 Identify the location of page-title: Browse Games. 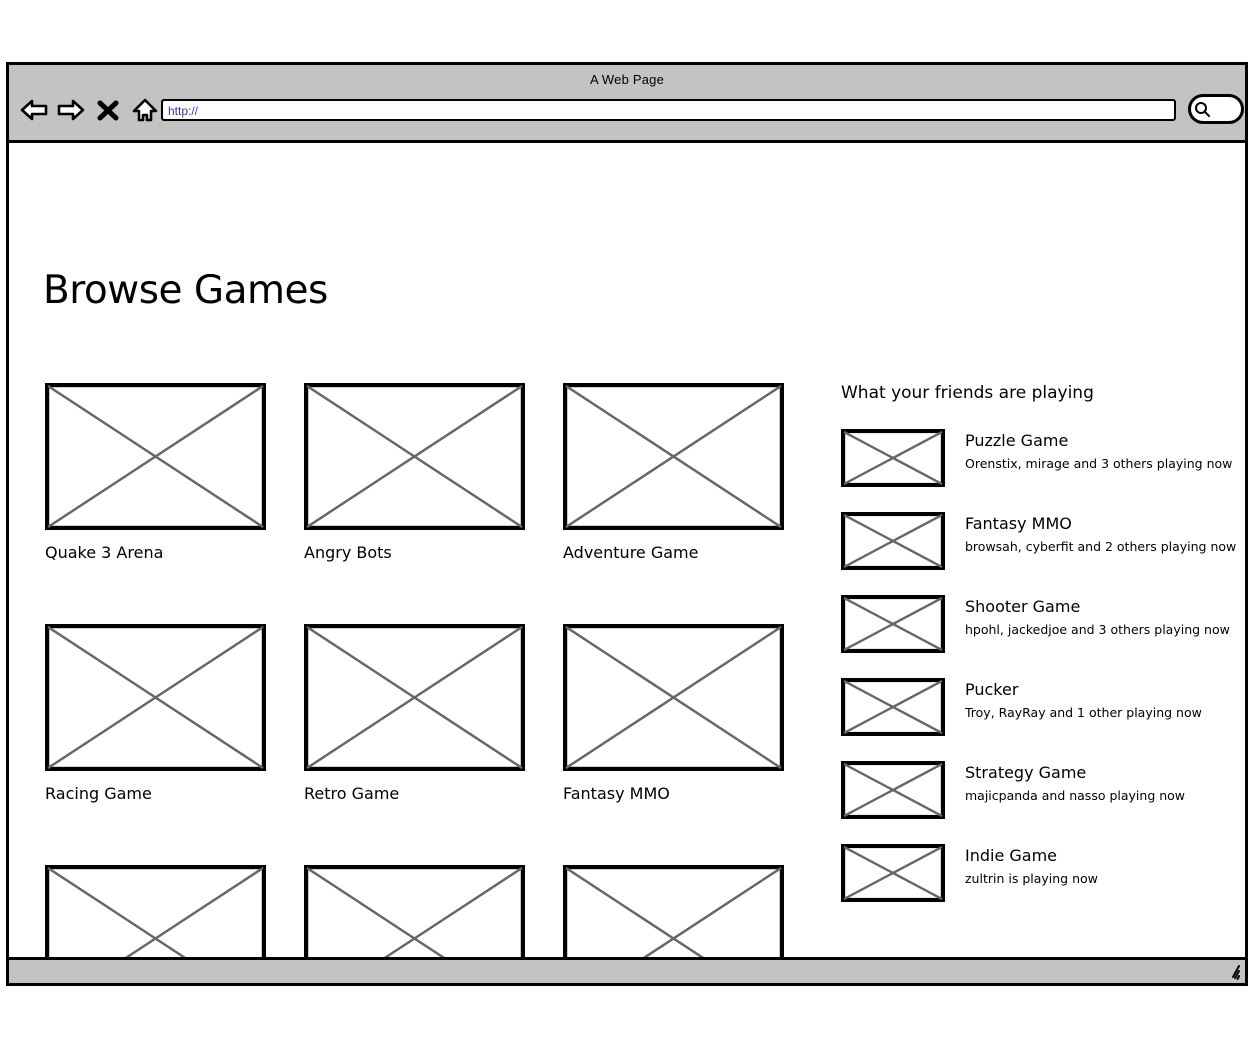
(185, 290).